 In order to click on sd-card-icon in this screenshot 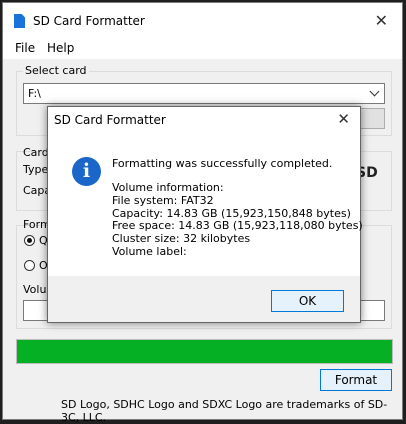, I will do `click(19, 21)`.